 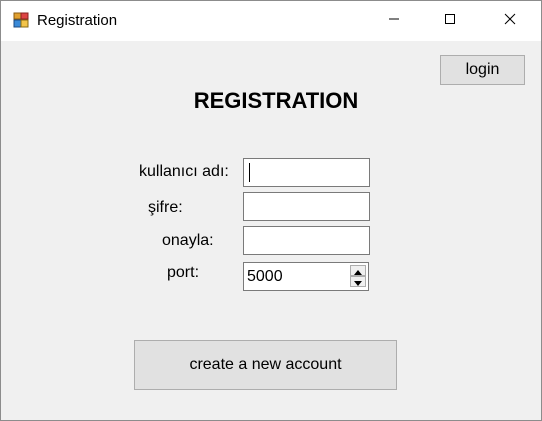 I want to click on page-title: REGISTRATION, so click(x=276, y=100).